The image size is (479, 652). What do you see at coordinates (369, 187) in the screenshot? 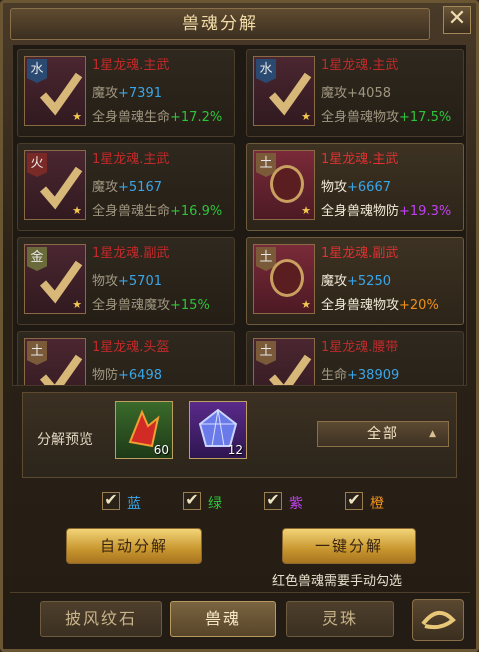
I see `stat-value: +6667` at bounding box center [369, 187].